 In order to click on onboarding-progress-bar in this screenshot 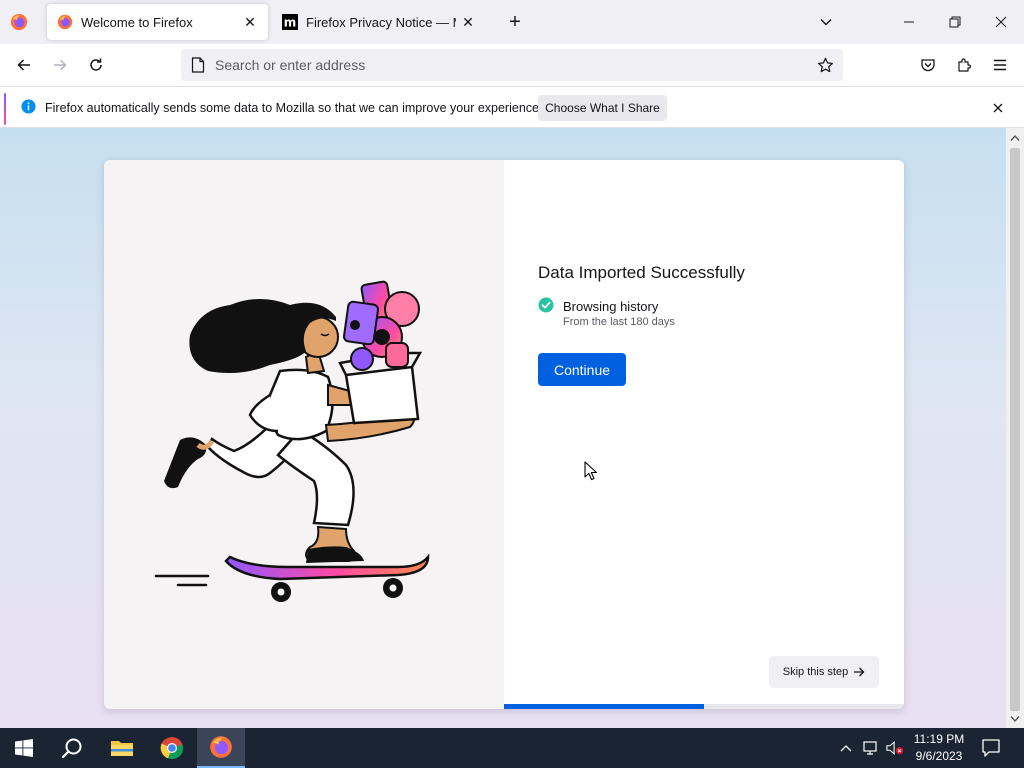, I will do `click(704, 706)`.